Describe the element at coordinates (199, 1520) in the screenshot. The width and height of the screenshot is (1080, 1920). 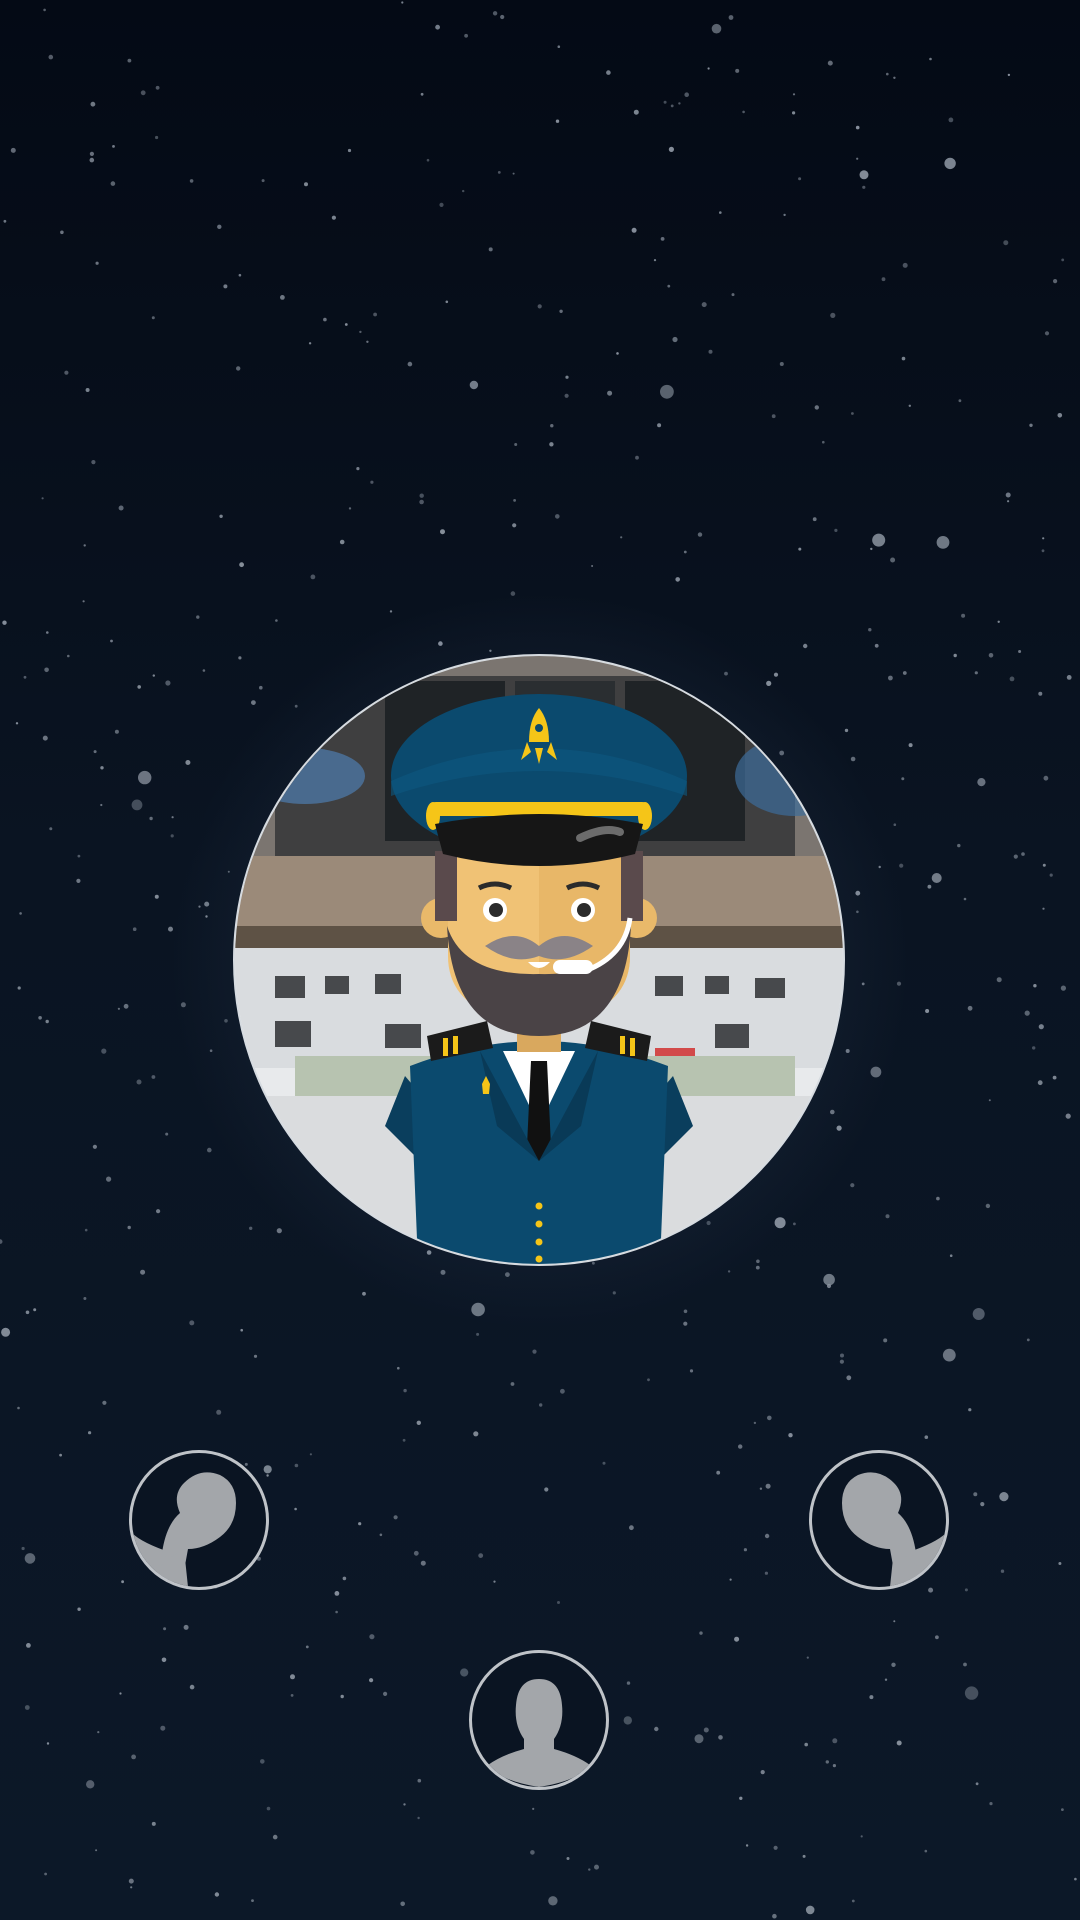
I see `crew-slot-left` at that location.